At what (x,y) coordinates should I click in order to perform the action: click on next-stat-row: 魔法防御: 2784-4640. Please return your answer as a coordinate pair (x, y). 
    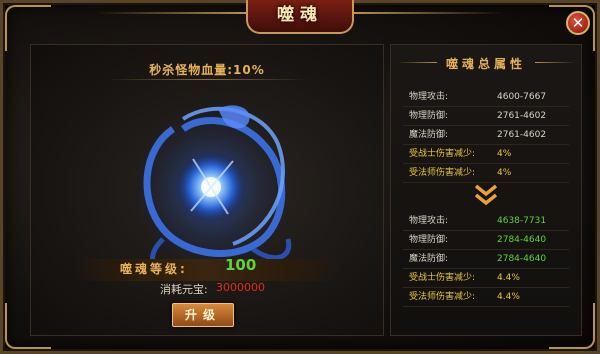
    Looking at the image, I should click on (486, 260).